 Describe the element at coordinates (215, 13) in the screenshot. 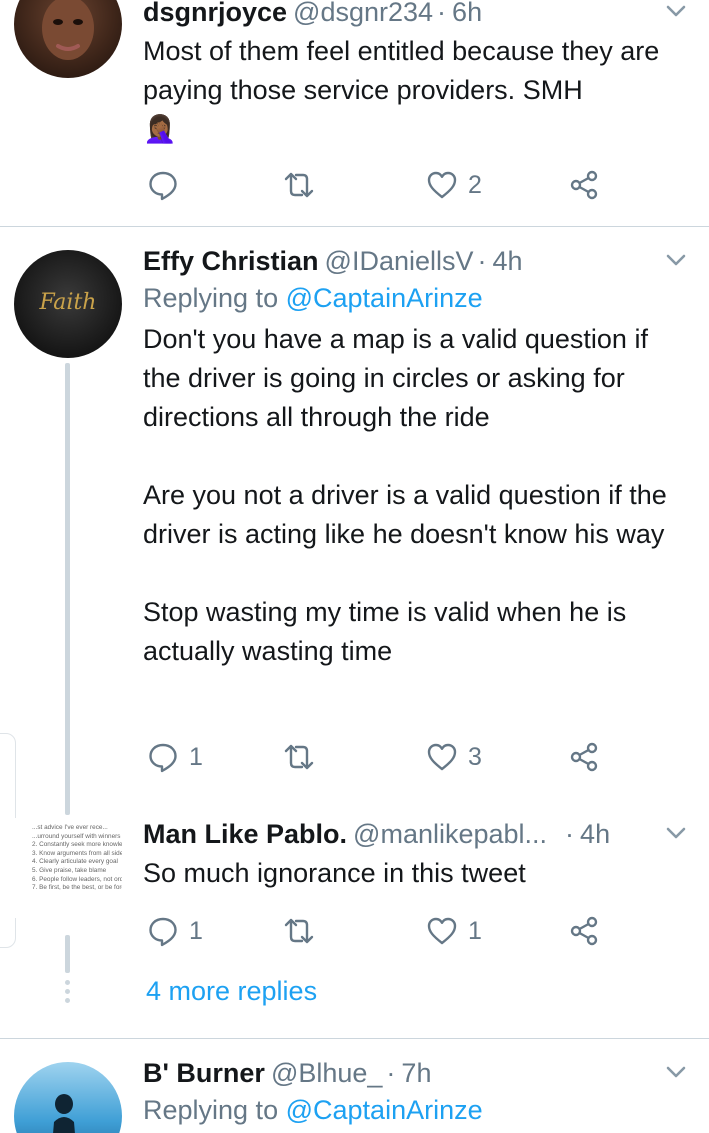

I see `display-name: dsgnrjoyce` at that location.